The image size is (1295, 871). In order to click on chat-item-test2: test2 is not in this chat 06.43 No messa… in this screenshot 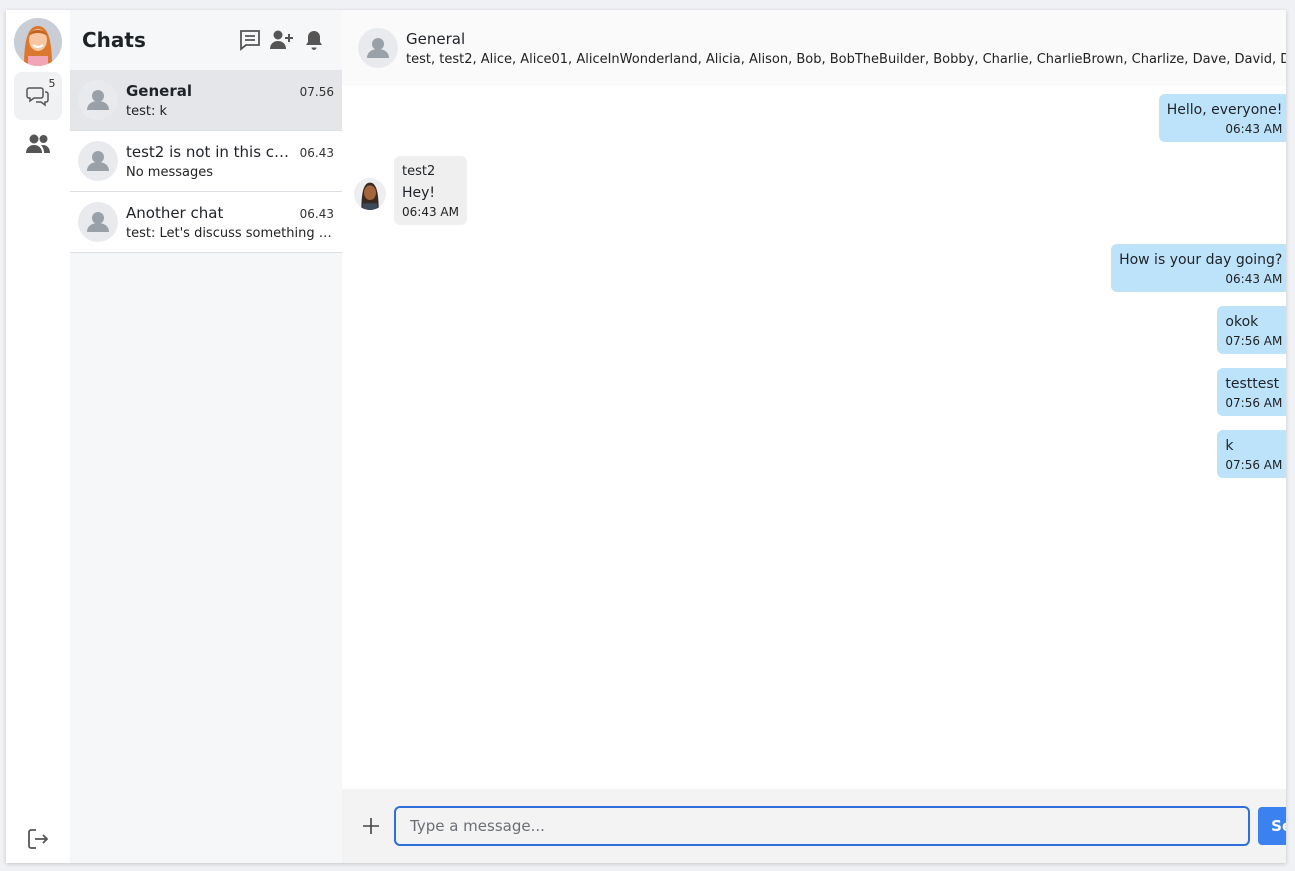, I will do `click(206, 161)`.